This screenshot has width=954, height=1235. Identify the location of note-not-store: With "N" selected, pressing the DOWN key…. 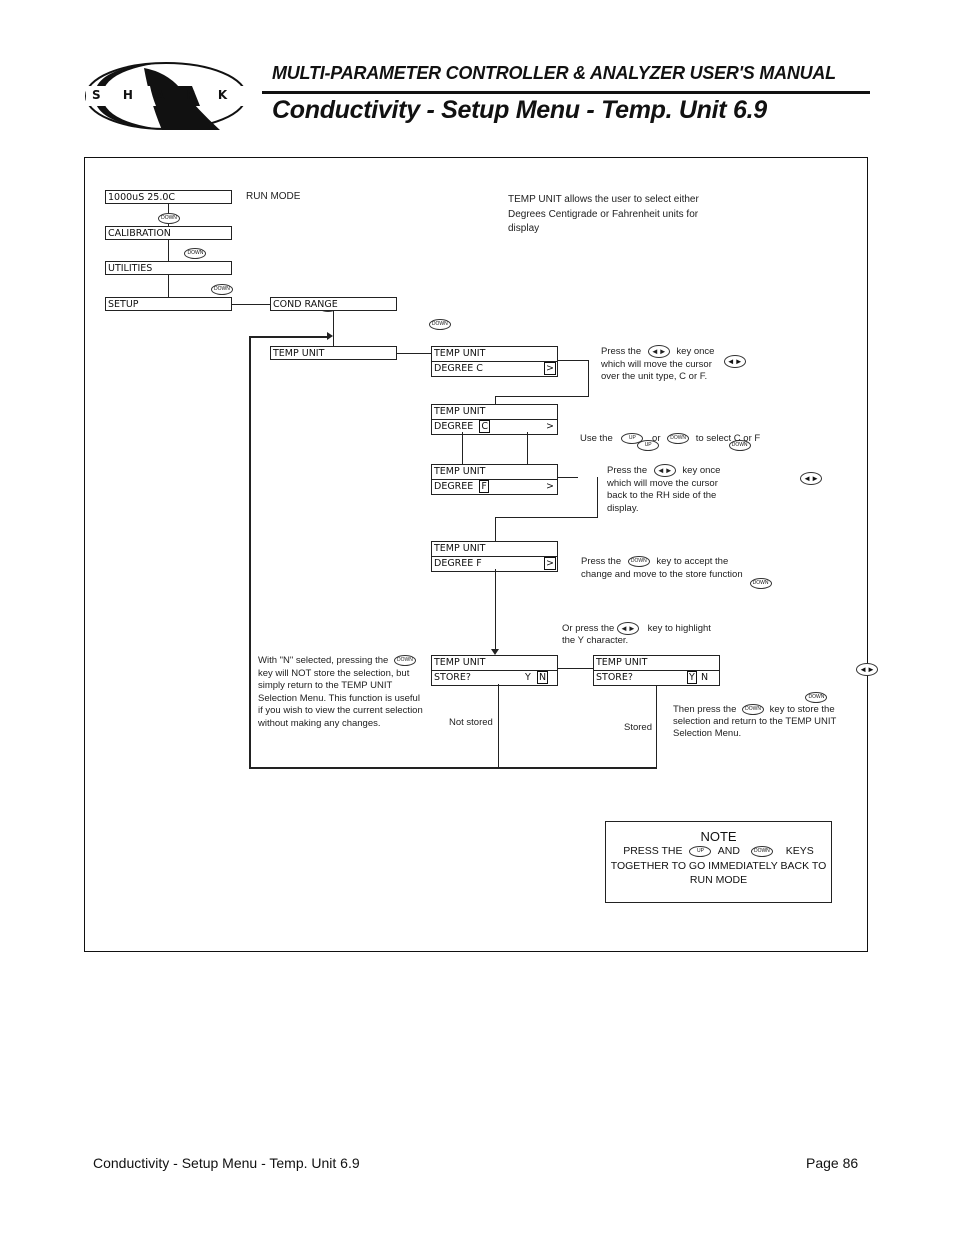
(340, 692).